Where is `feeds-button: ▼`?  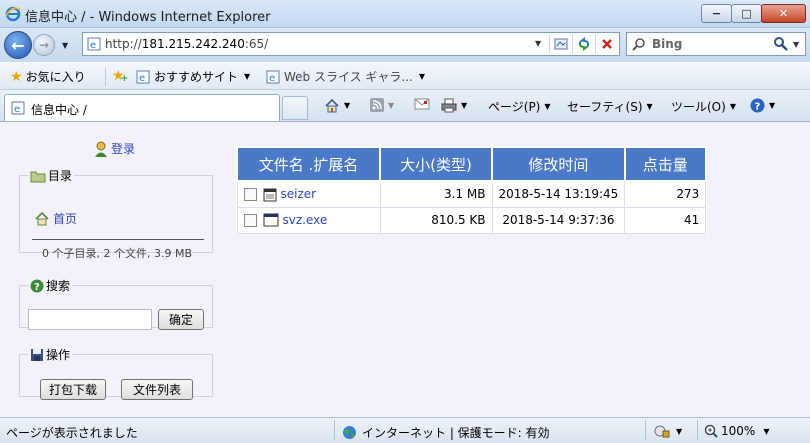
feeds-button: ▼ is located at coordinates (382, 105).